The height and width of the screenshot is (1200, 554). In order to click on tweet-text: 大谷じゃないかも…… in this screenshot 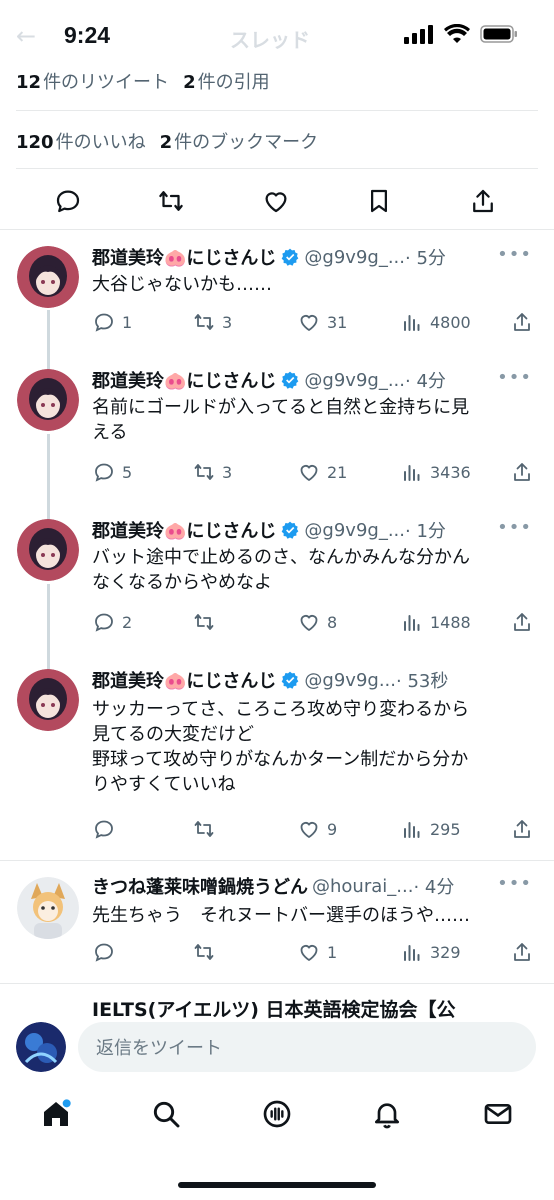, I will do `click(182, 284)`.